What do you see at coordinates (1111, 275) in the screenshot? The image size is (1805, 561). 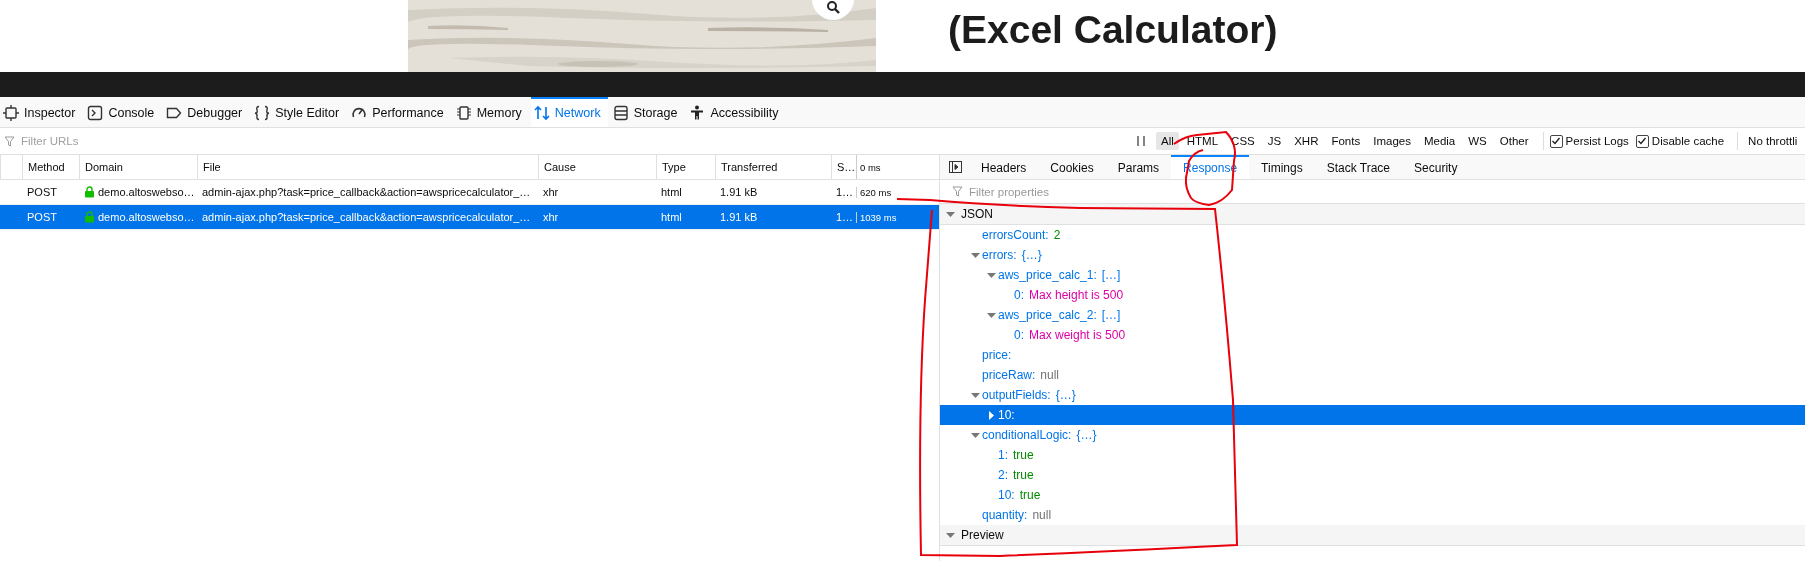 I see `property-value: […]` at bounding box center [1111, 275].